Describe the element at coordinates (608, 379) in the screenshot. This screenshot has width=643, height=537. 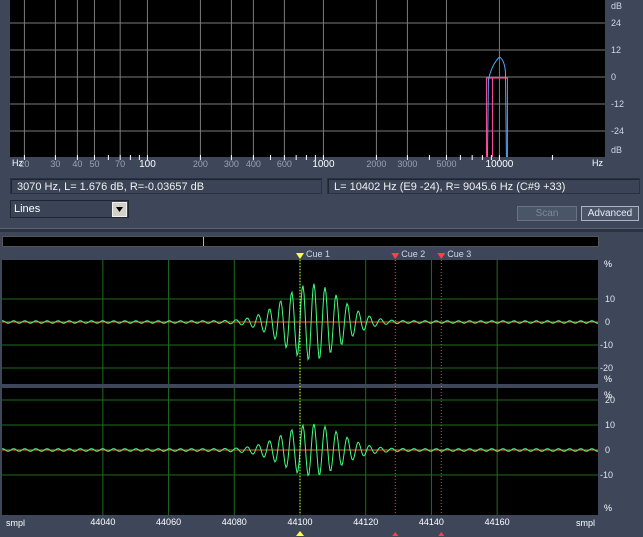
I see `ch1-unit-bottom: %` at that location.